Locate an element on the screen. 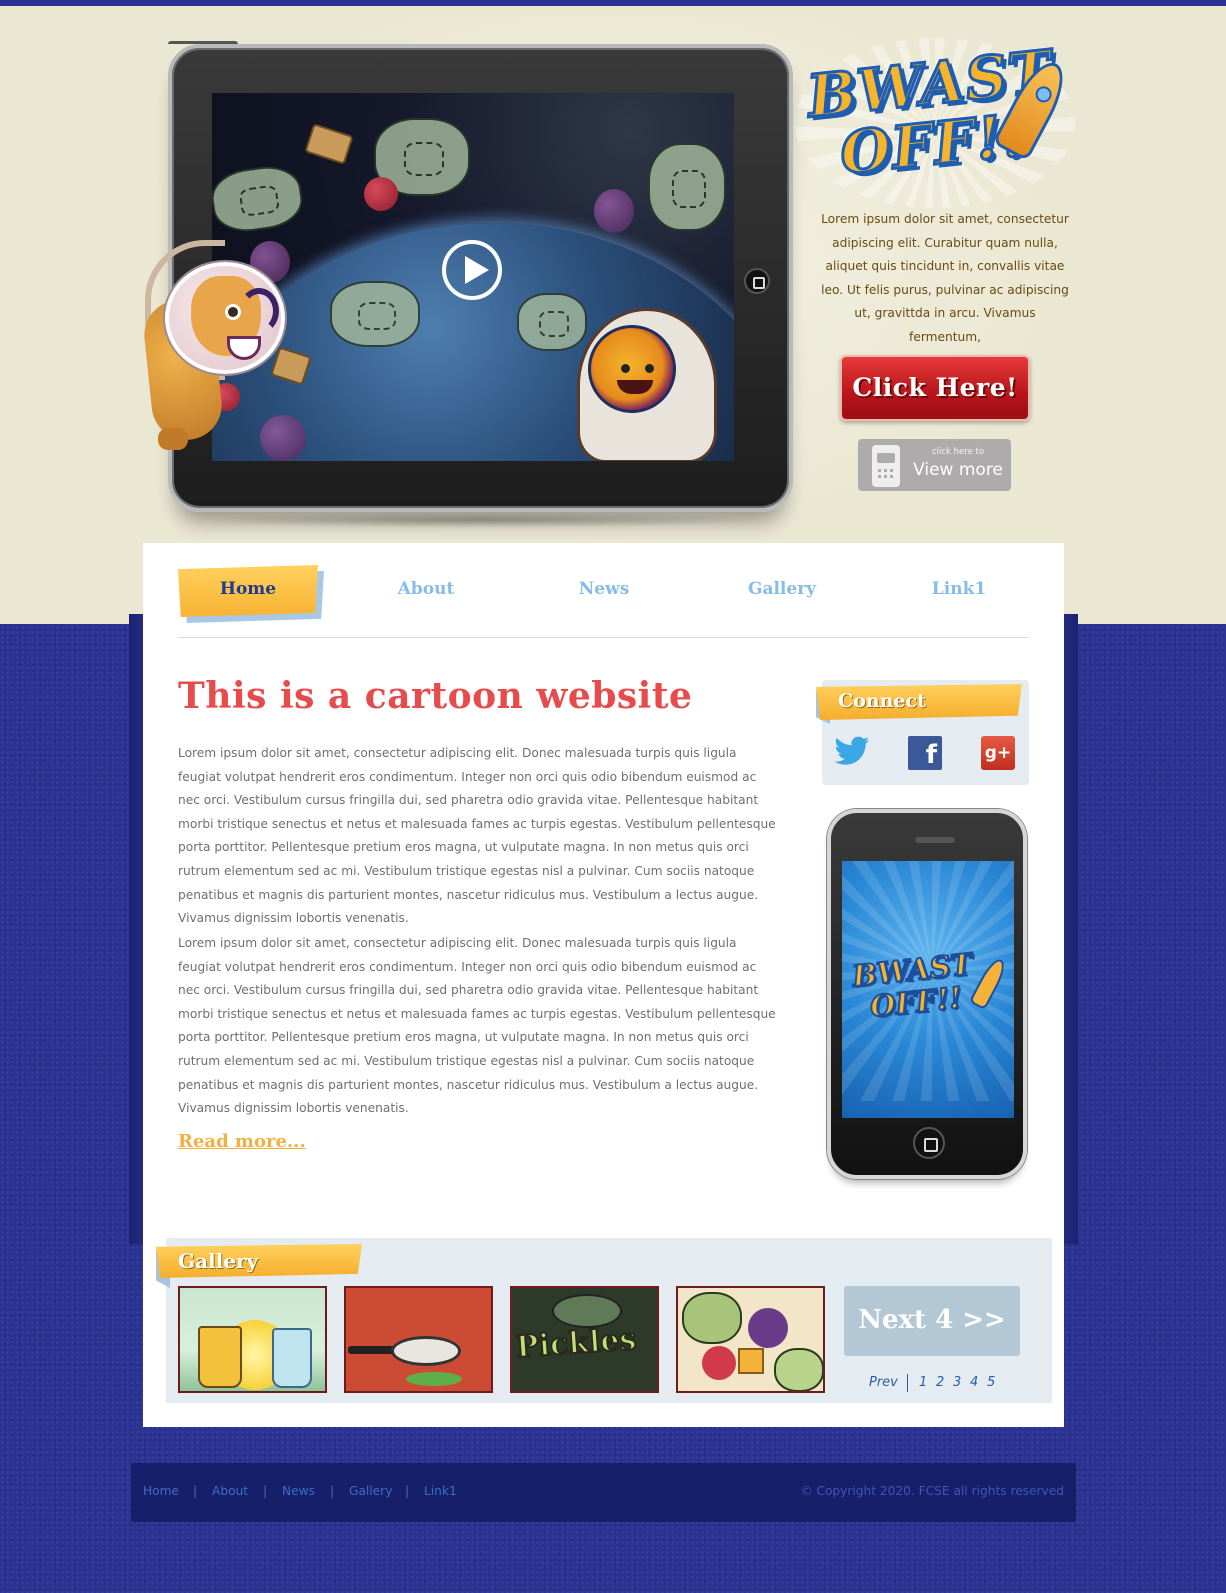 This screenshot has width=1226, height=1593. smartphone-illustration: BWAST OFF!! is located at coordinates (927, 994).